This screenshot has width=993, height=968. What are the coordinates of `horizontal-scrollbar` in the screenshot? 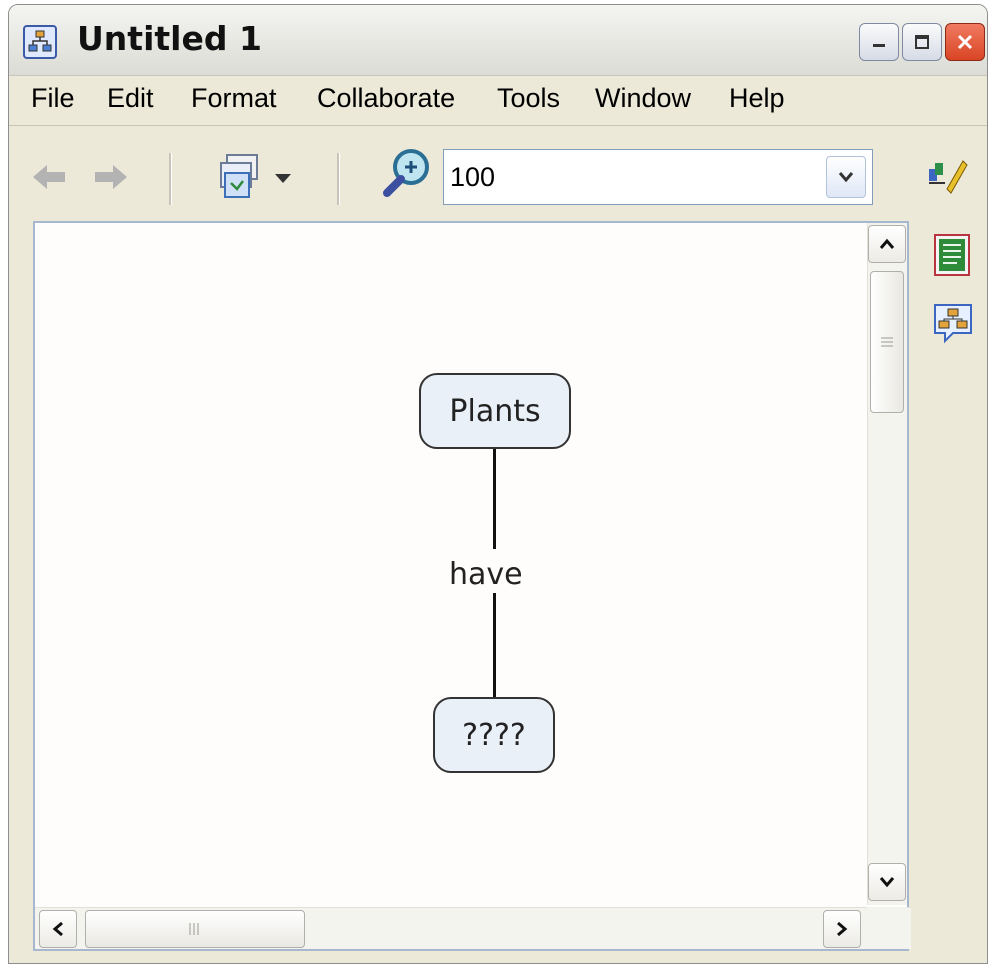 It's located at (473, 928).